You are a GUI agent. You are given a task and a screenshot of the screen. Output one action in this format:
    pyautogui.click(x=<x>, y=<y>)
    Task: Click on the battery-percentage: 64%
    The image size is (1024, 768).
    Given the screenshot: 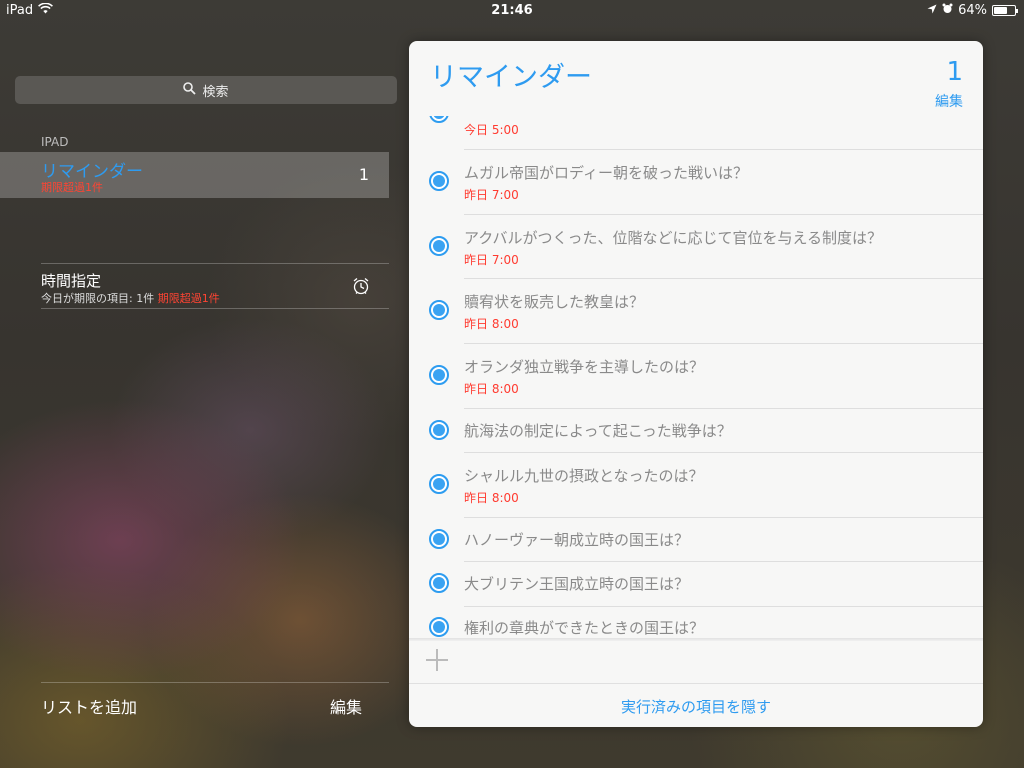 What is the action you would take?
    pyautogui.click(x=972, y=10)
    